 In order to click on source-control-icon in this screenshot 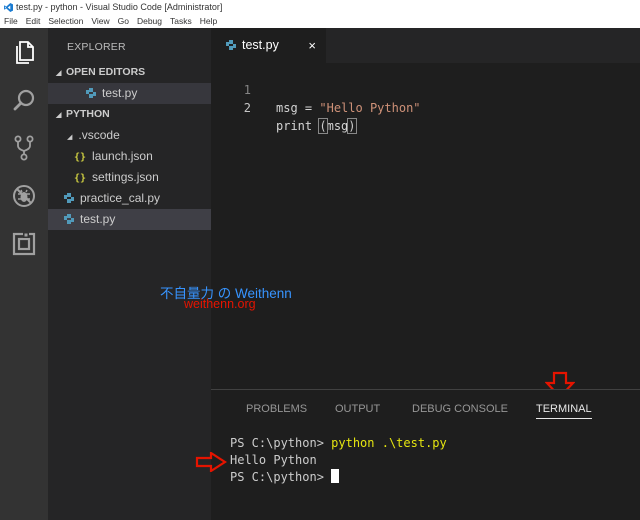, I will do `click(24, 148)`.